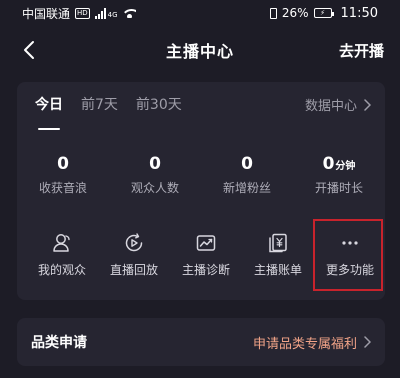  I want to click on bill-icon, so click(278, 243).